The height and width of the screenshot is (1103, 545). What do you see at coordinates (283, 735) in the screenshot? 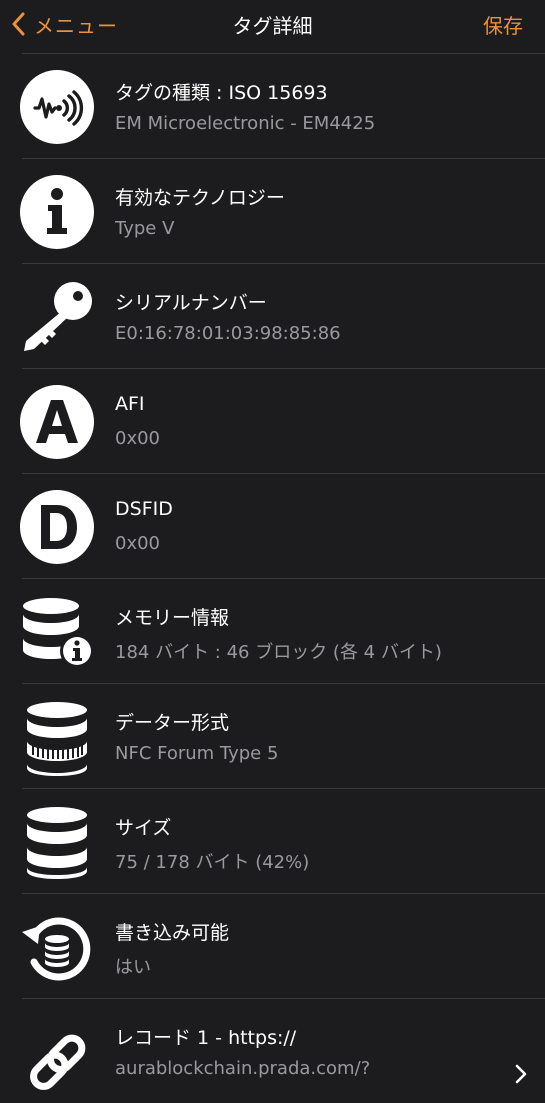
I see `list-item-data-format: データー形式 NFC Forum Type 5` at bounding box center [283, 735].